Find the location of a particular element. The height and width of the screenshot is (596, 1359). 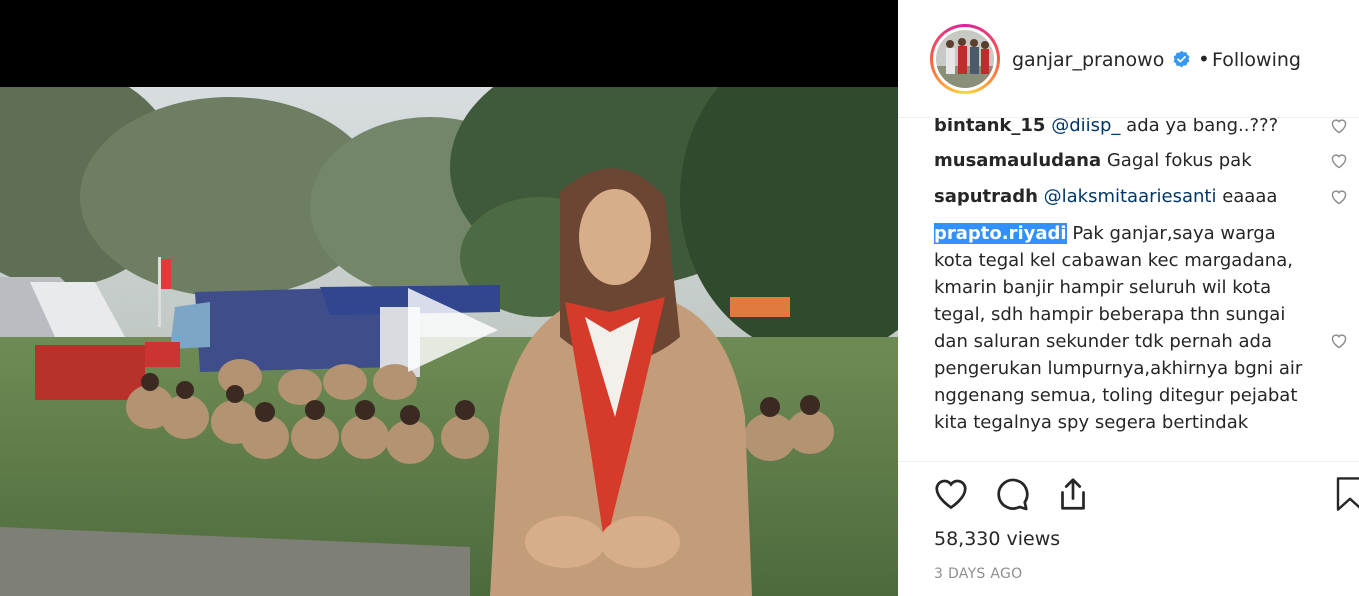

comment-item: bintank_15 @diisp_ ada ya bang..??? is located at coordinates (1124, 128).